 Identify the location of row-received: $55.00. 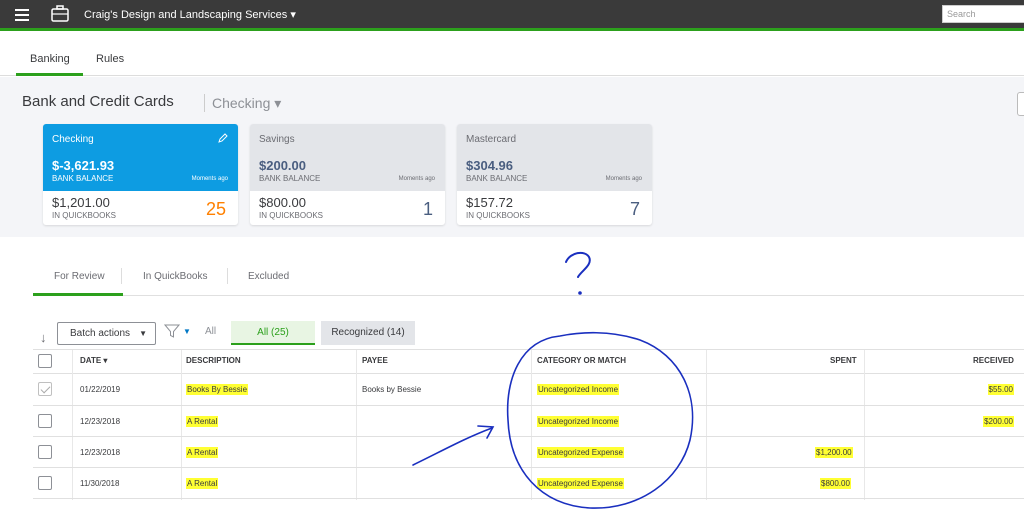
(1000, 389).